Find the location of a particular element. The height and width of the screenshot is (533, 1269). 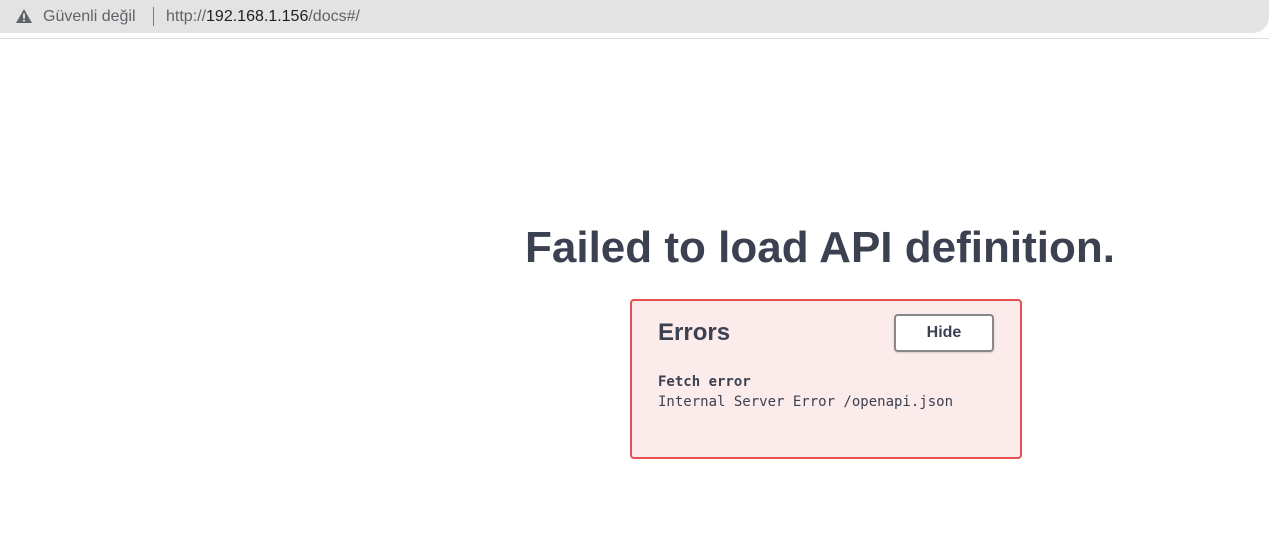

errors-heading: Errors is located at coordinates (694, 332).